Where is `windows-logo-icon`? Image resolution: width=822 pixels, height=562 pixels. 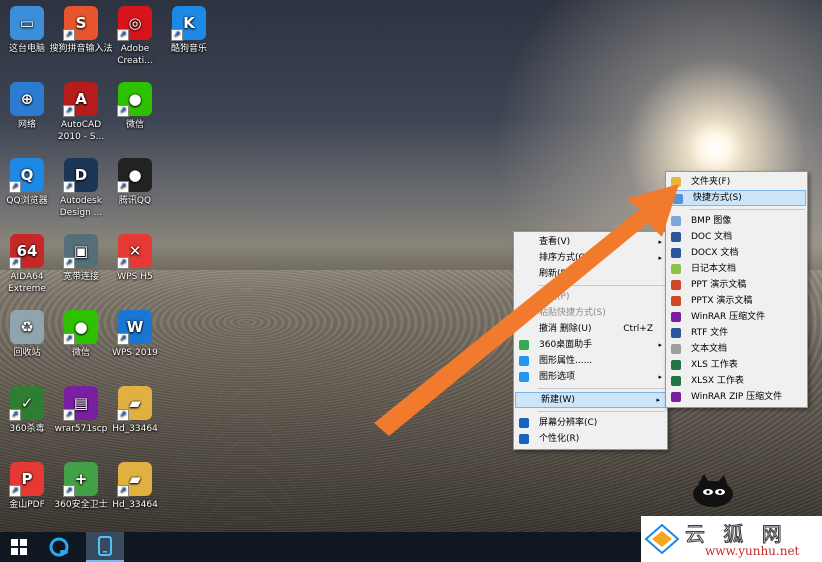
windows-logo-icon is located at coordinates (19, 547).